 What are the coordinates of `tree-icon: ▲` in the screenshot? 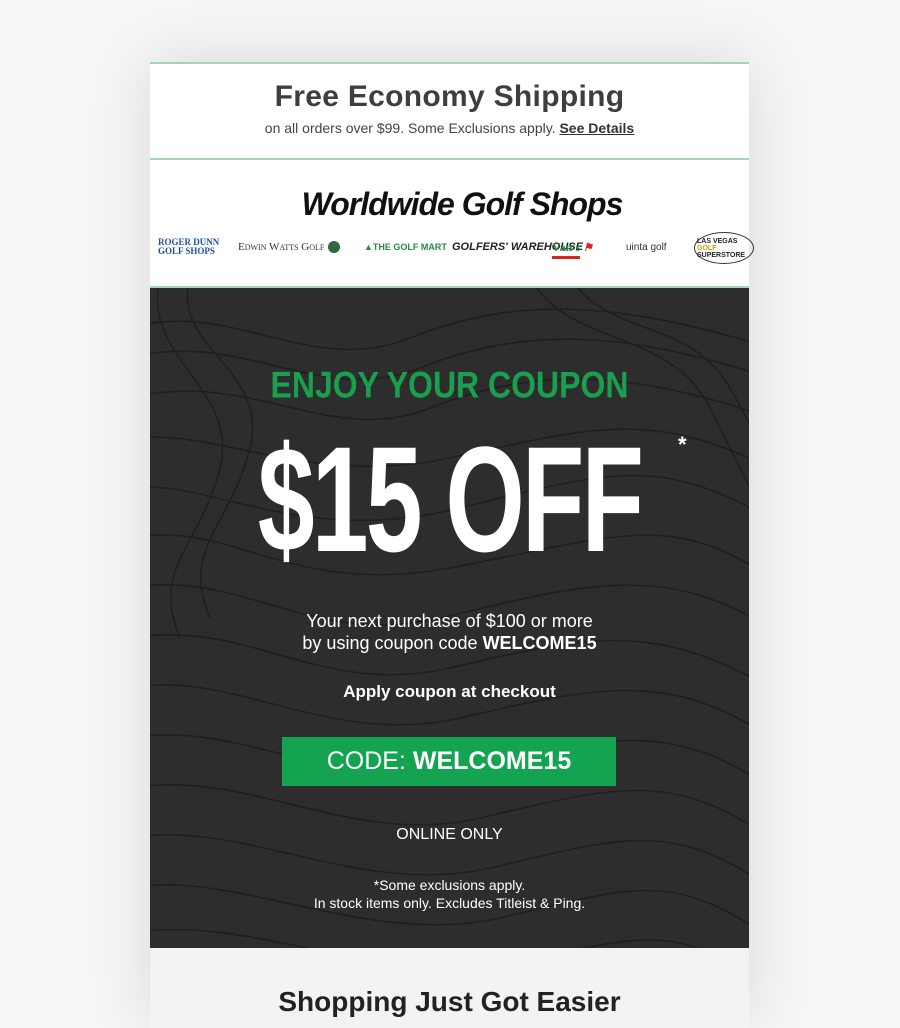 It's located at (368, 247).